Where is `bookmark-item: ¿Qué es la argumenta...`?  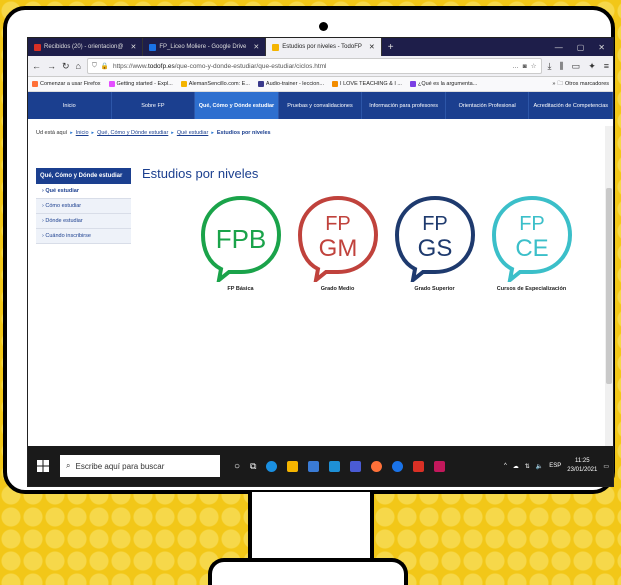
bookmark-item: ¿Qué es la argumenta... is located at coordinates (443, 84).